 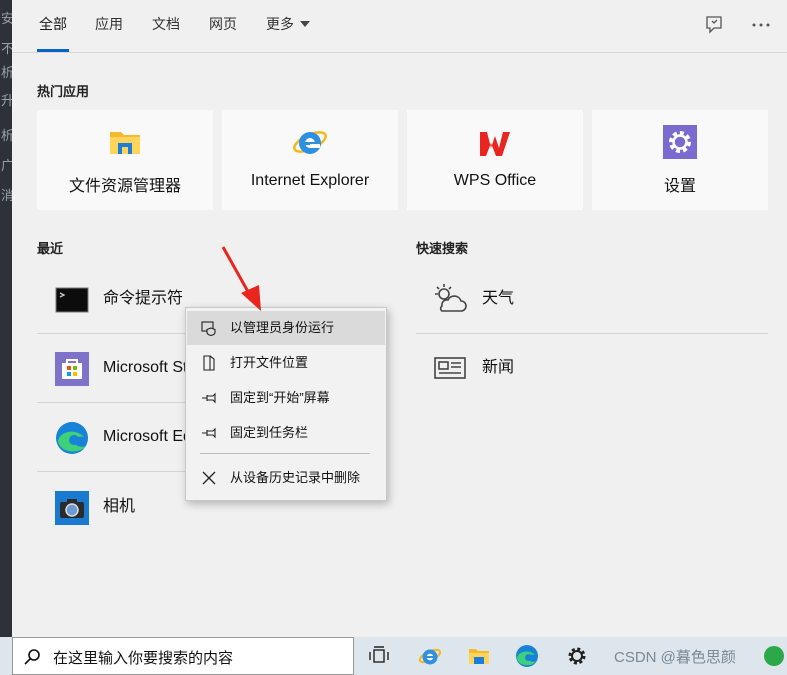 I want to click on tab-web: 网页, so click(x=223, y=26).